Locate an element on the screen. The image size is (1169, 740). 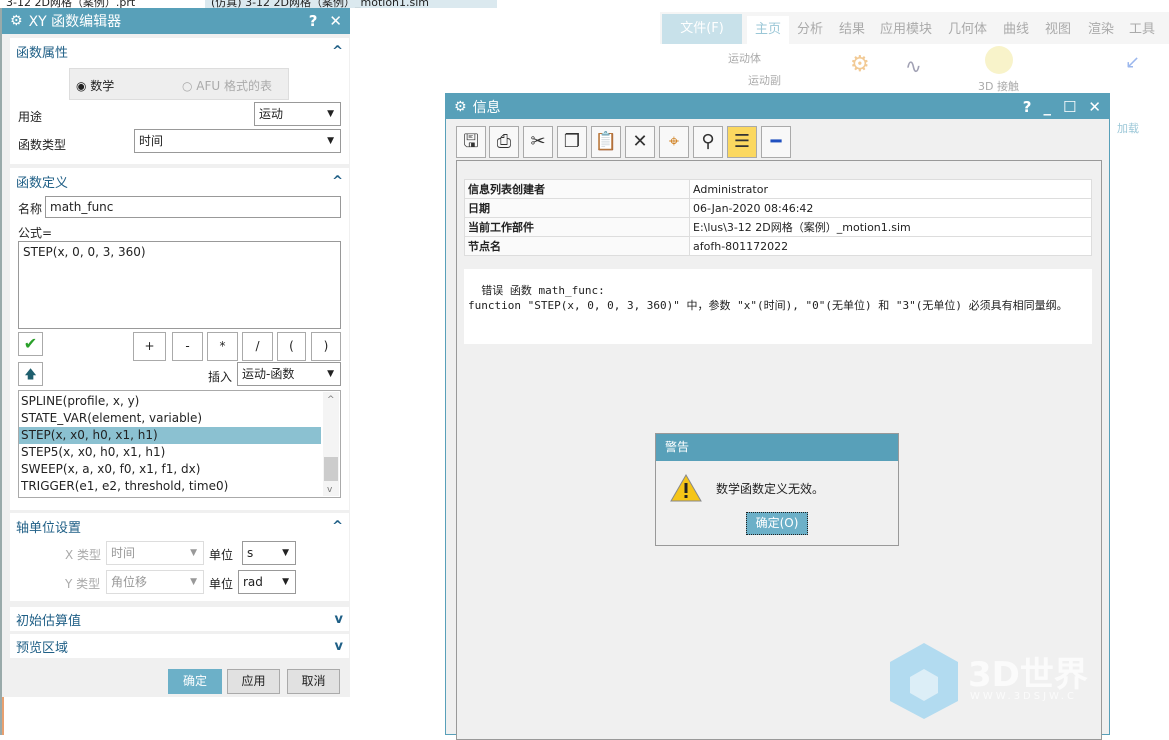
preview-area-panel: 预览区域 v is located at coordinates (179, 646).